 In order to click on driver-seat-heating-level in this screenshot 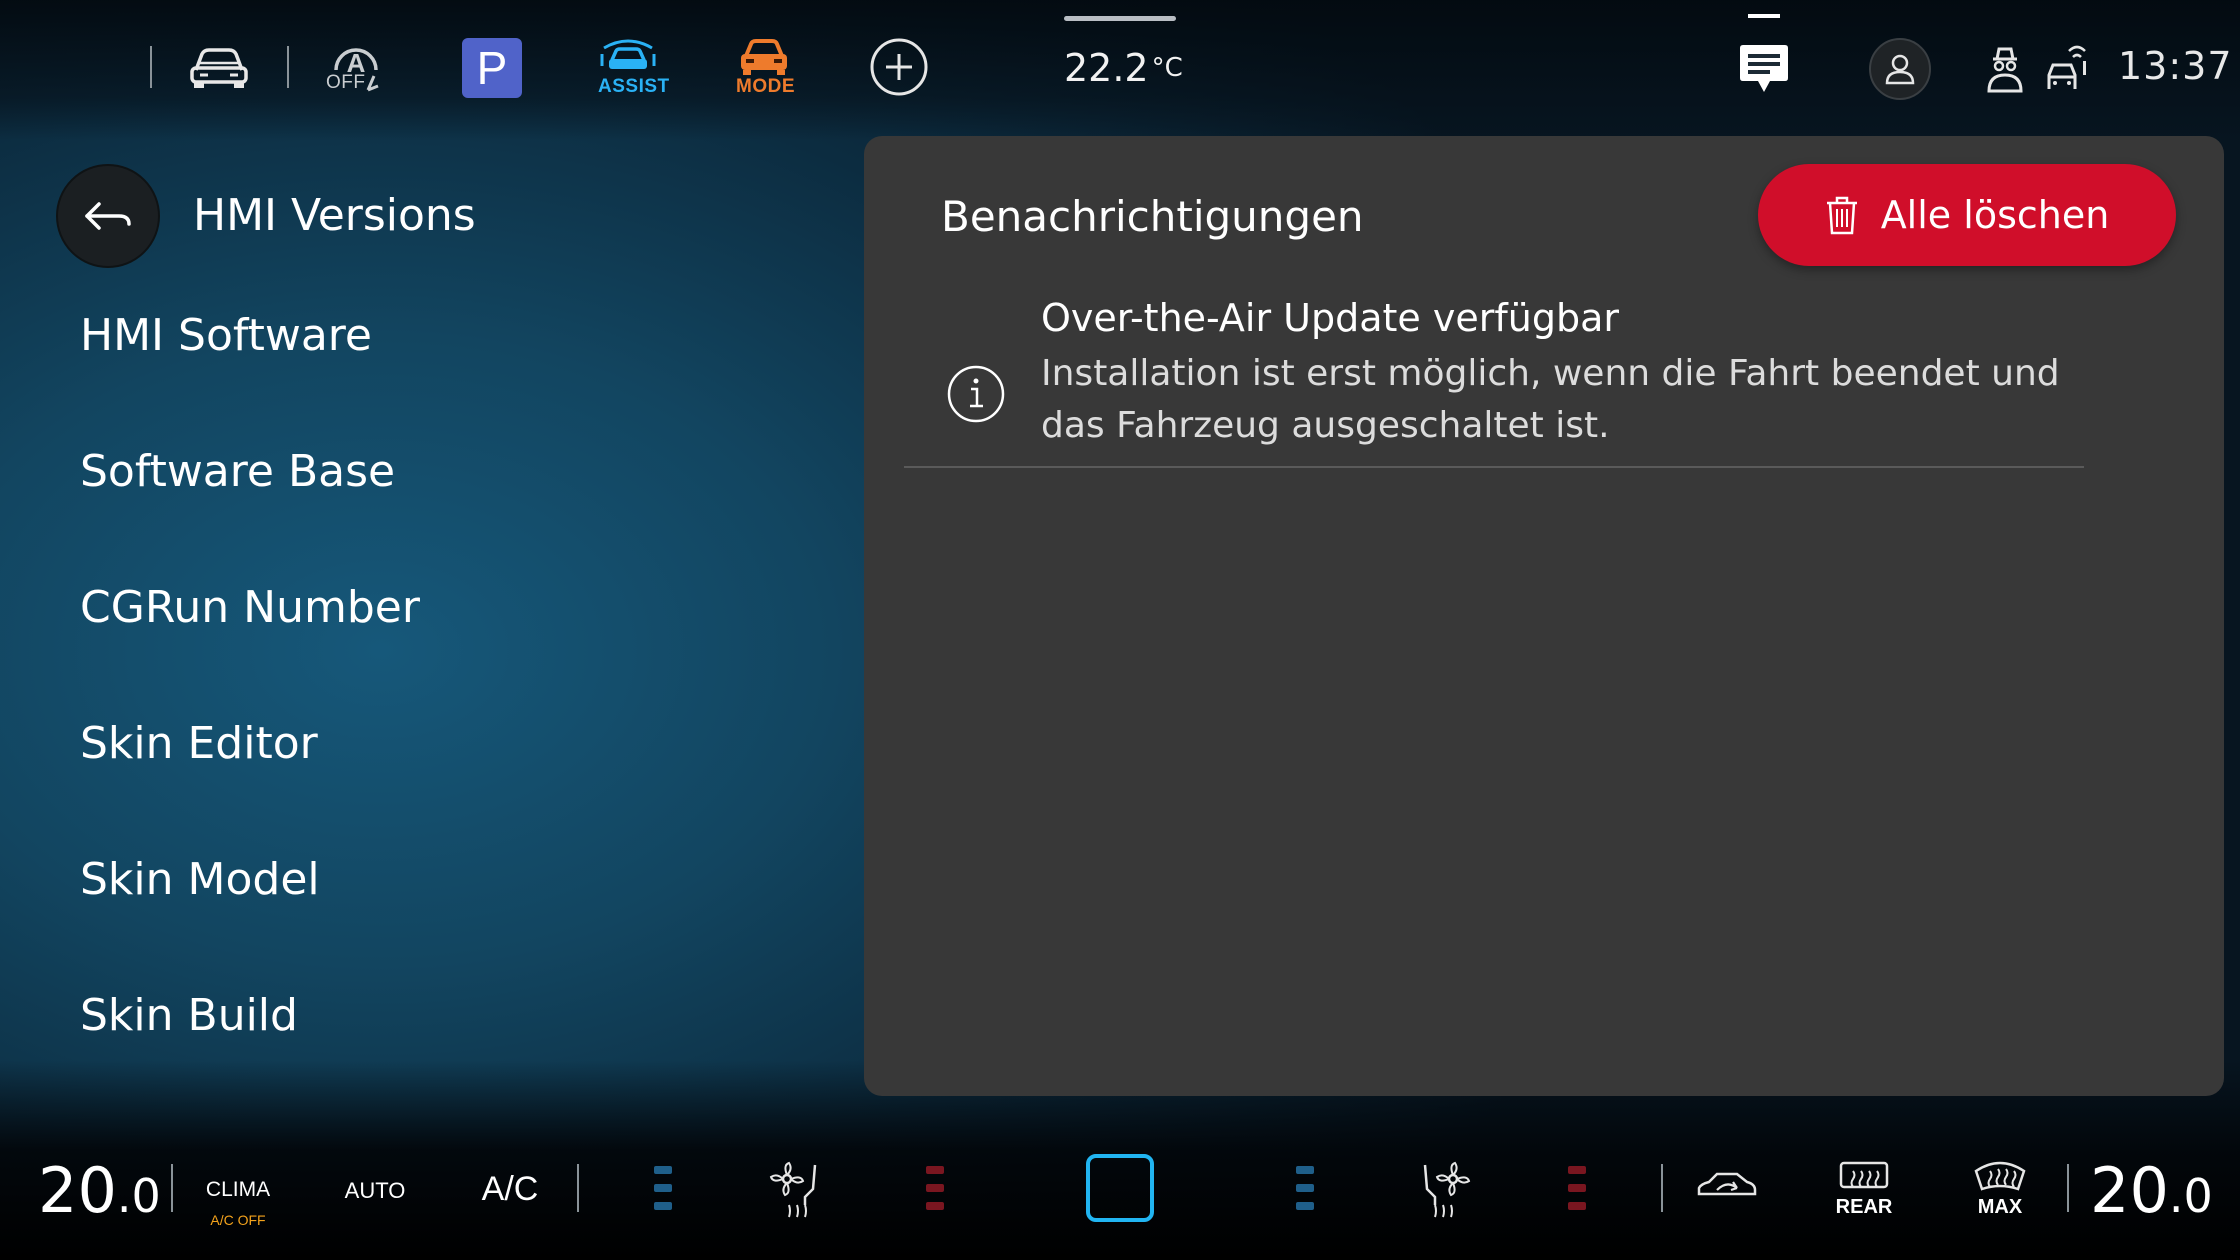, I will do `click(935, 1188)`.